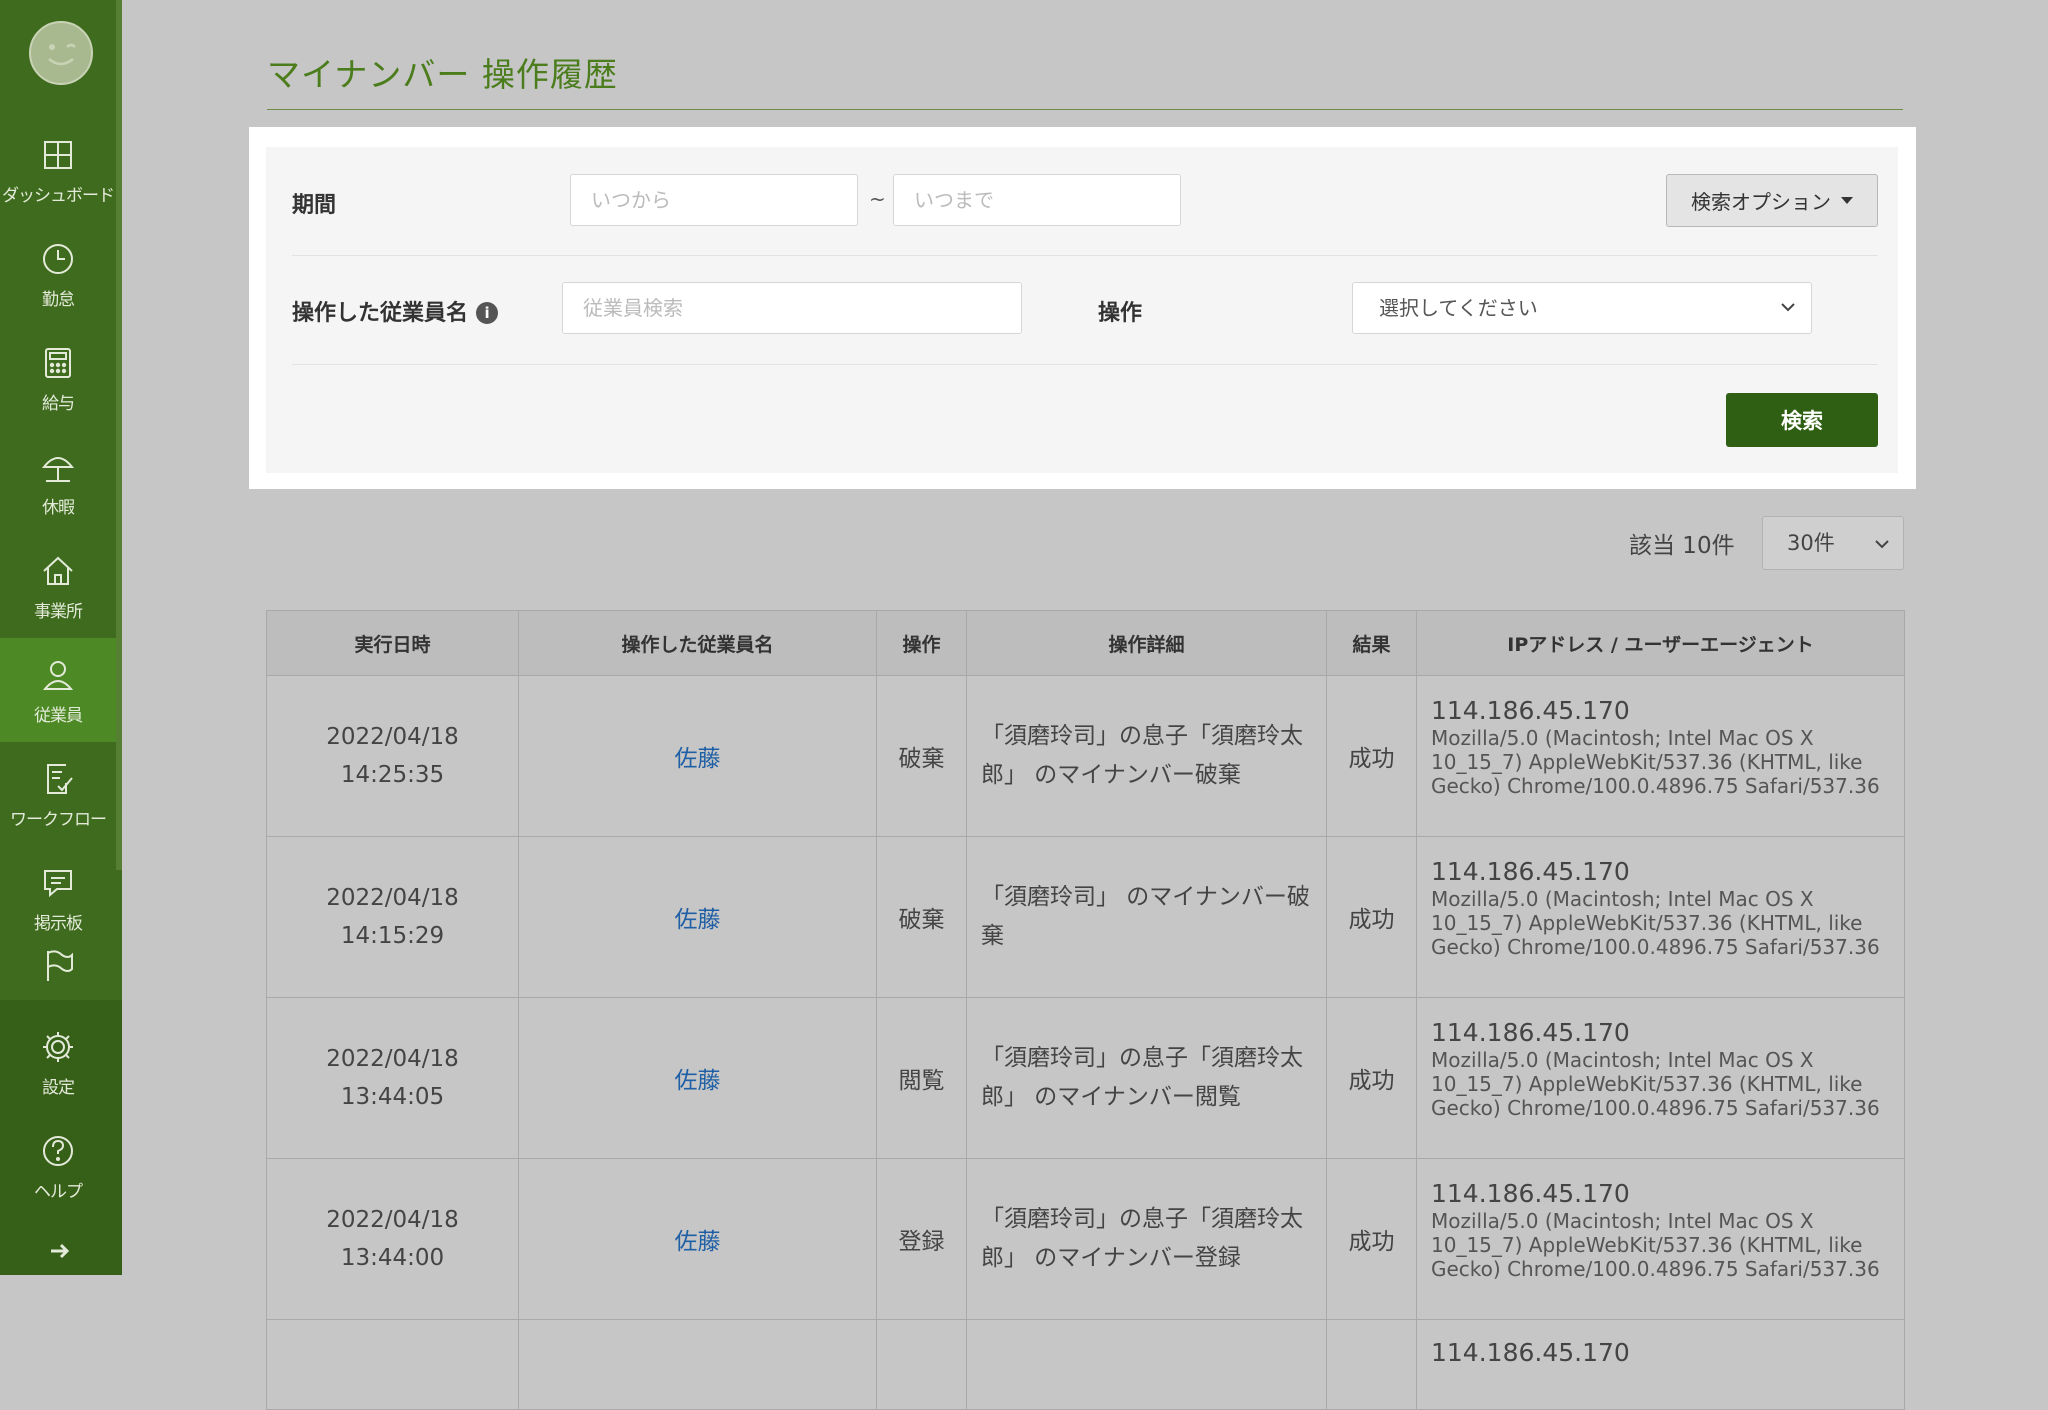 This screenshot has height=1410, width=2048. I want to click on detail-cell: 「須磨玲司」の息子「須磨玲太郎」 のマイナンバー閲覧, so click(1146, 1078).